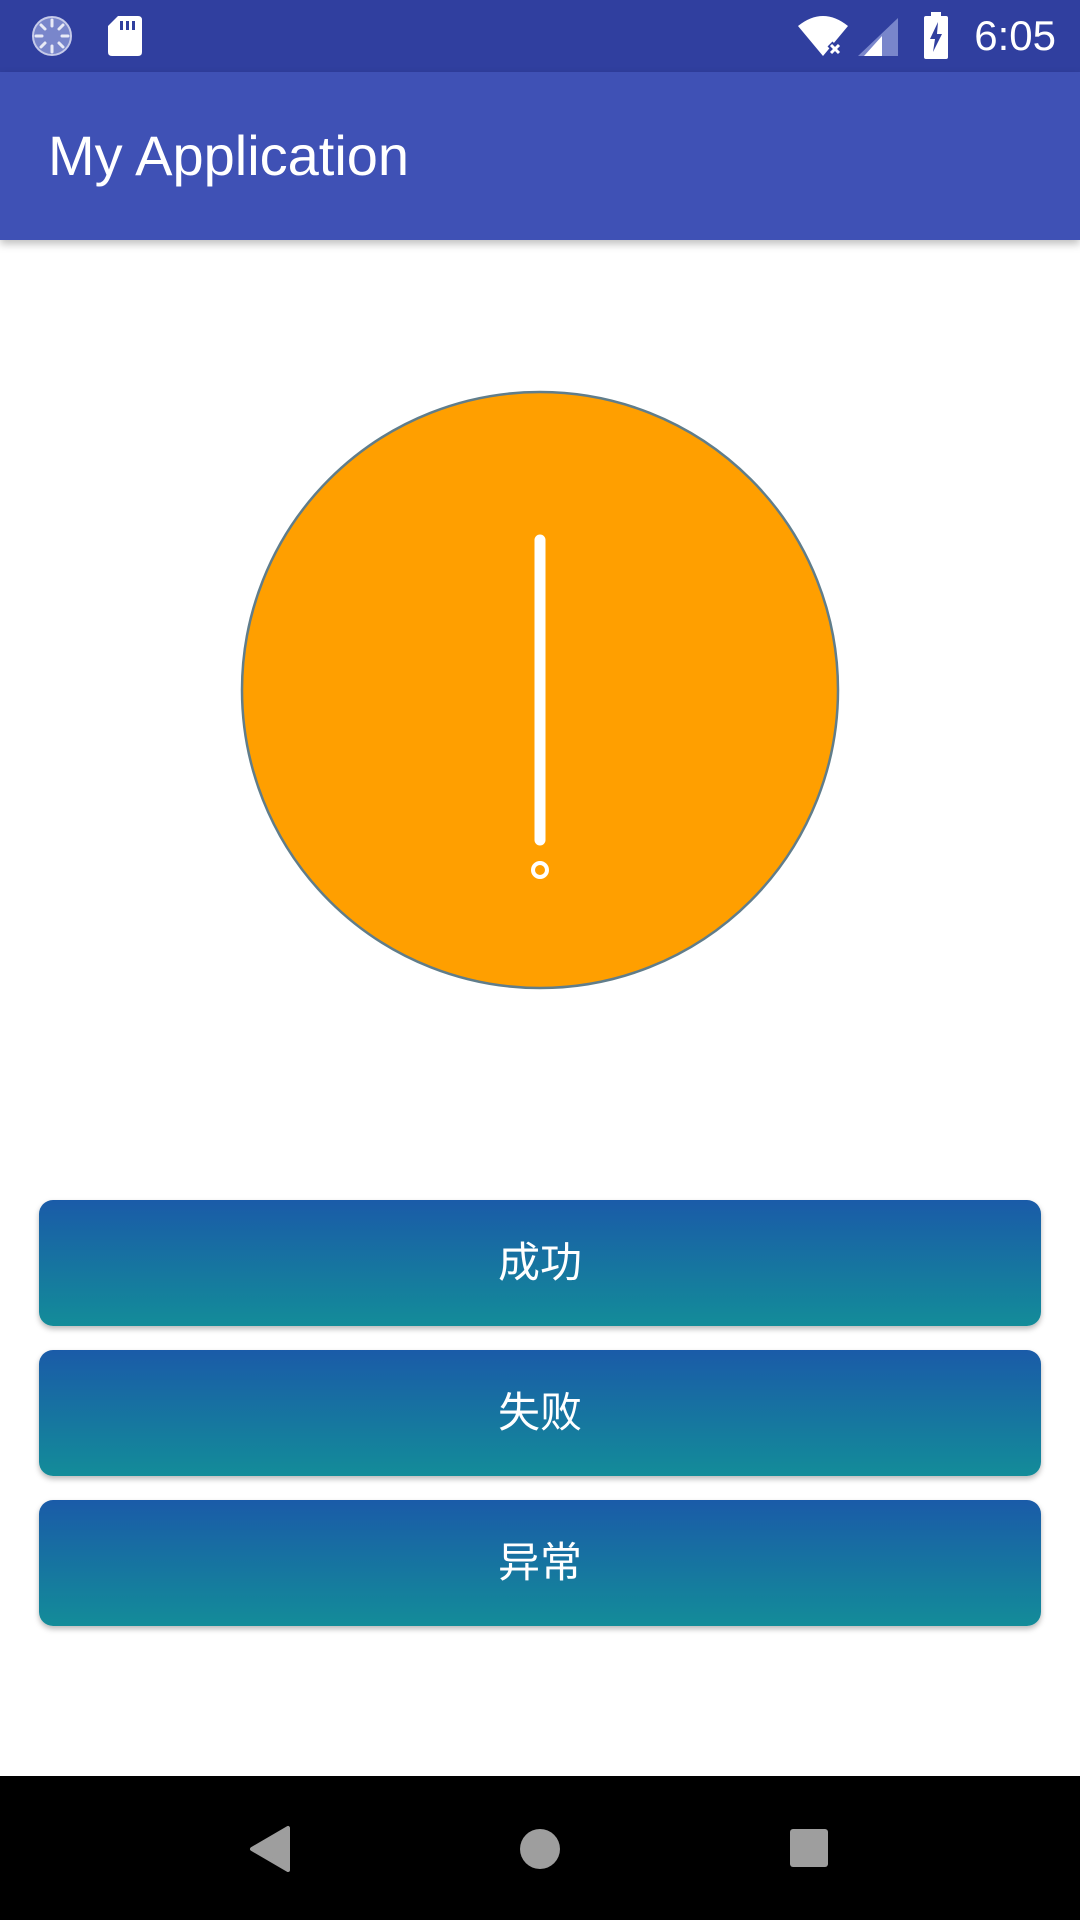 The image size is (1080, 1920). I want to click on wifi-off-icon, so click(823, 38).